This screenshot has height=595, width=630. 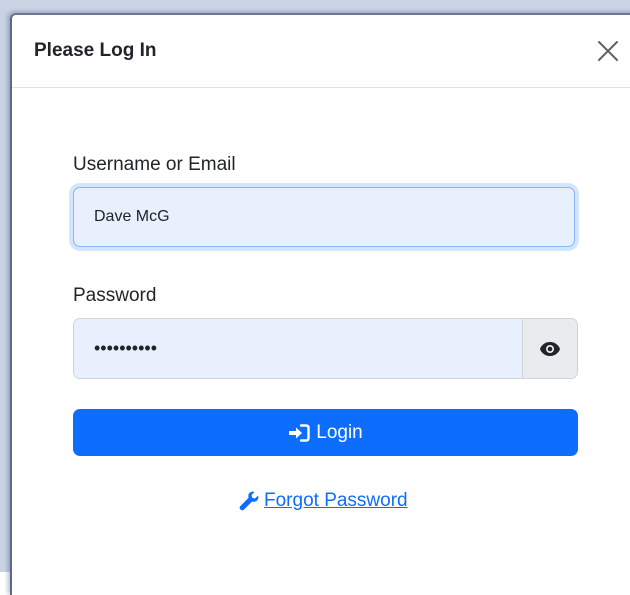 I want to click on forgot-password-link: Forgot Password, so click(x=323, y=501).